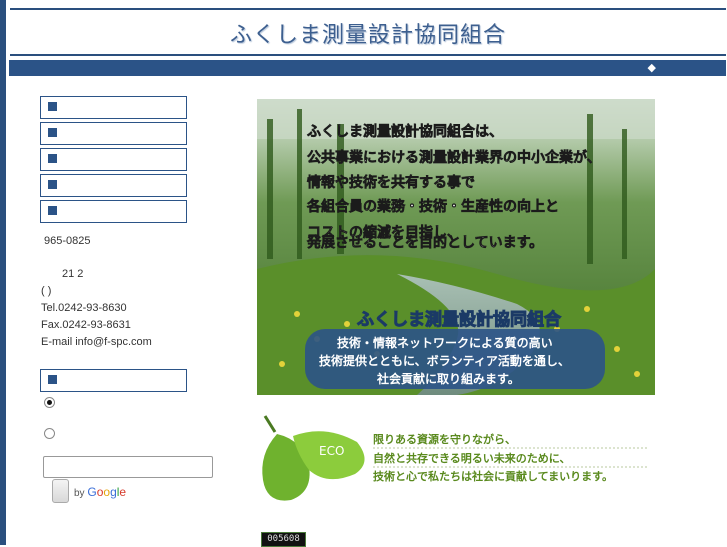 Image resolution: width=727 pixels, height=547 pixels. I want to click on site-header: ふくしま測量設計協同組合, so click(368, 32).